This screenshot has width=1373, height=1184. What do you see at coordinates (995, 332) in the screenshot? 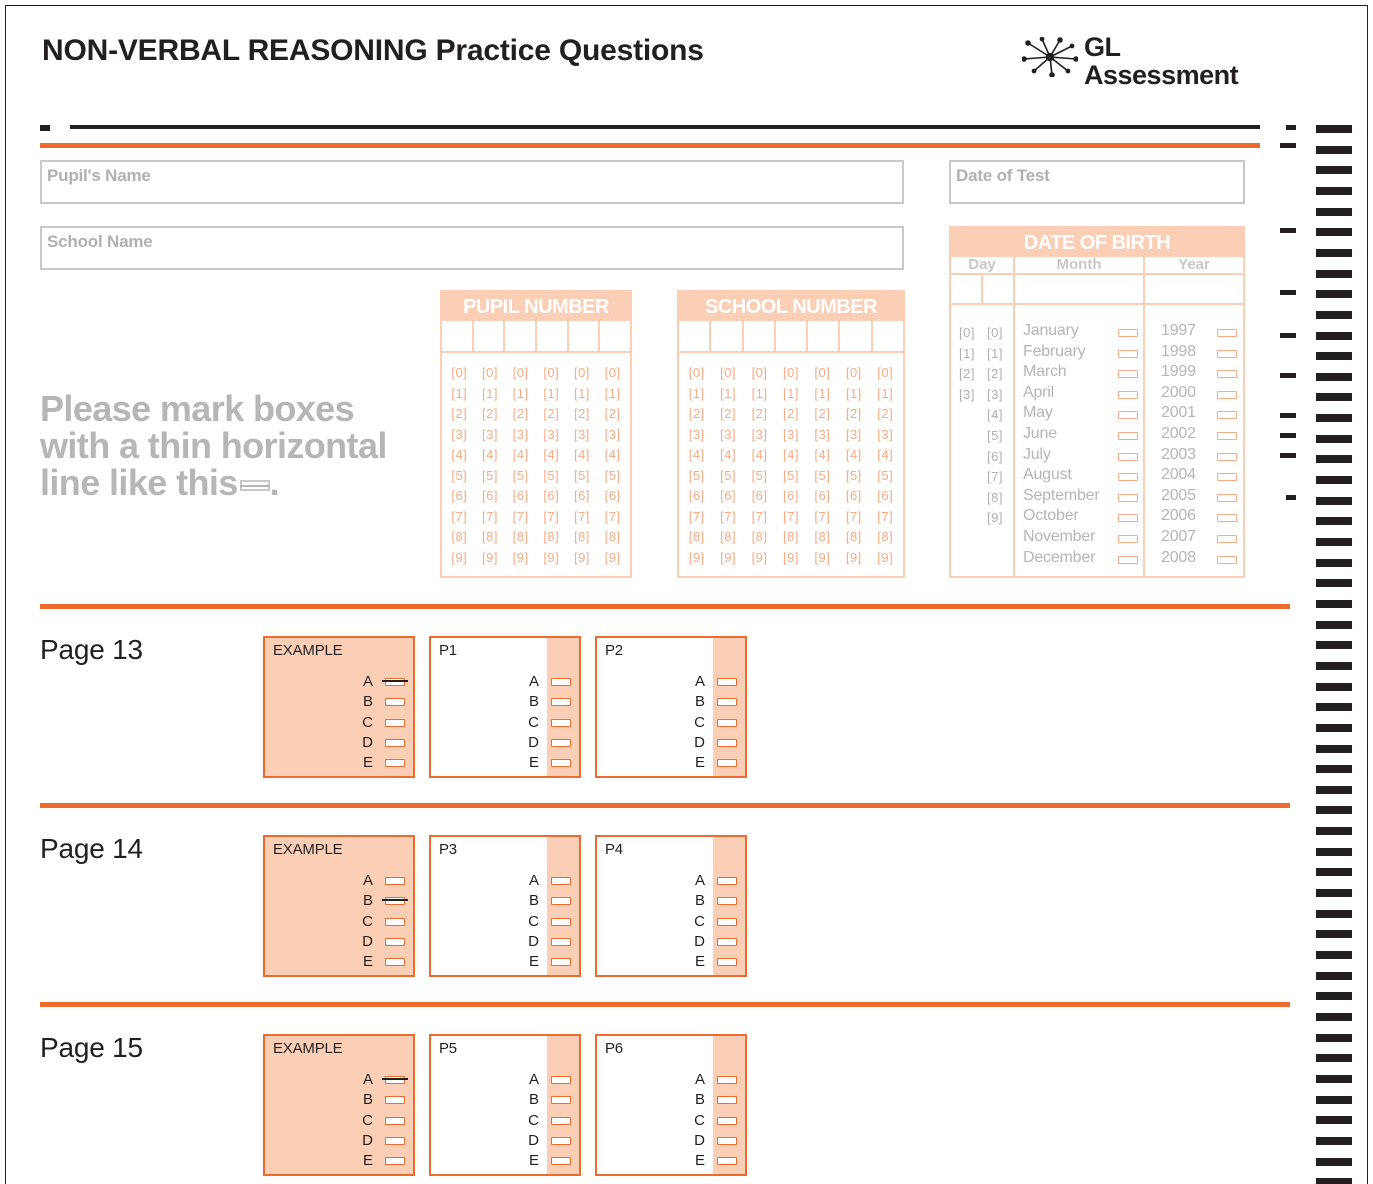
I see `dob-day-units-box: [0]` at bounding box center [995, 332].